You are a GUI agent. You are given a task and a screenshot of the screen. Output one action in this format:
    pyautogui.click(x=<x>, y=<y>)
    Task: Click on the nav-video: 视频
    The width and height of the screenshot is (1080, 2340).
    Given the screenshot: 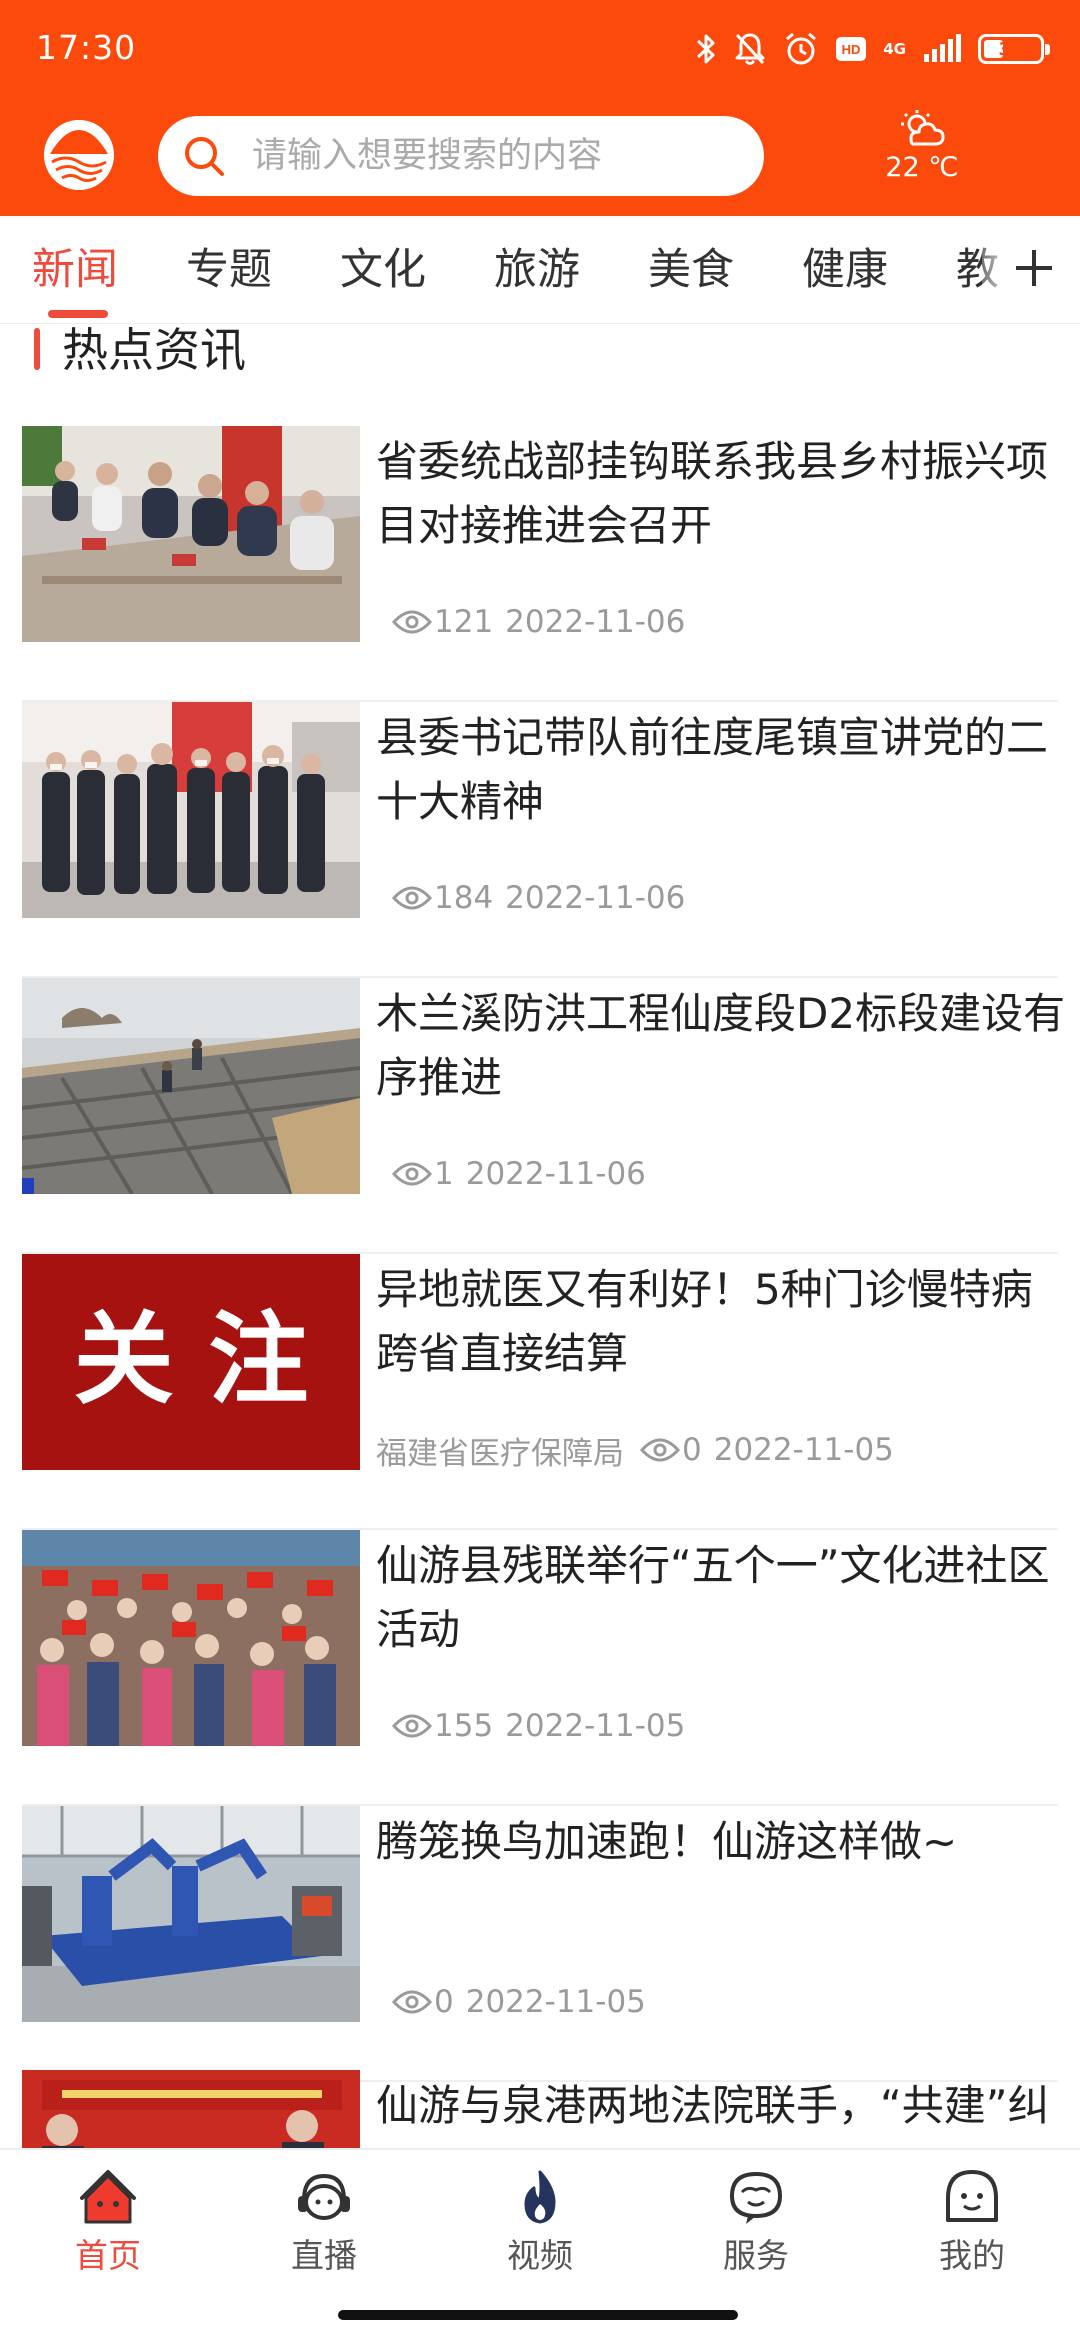 What is the action you would take?
    pyautogui.click(x=540, y=2233)
    